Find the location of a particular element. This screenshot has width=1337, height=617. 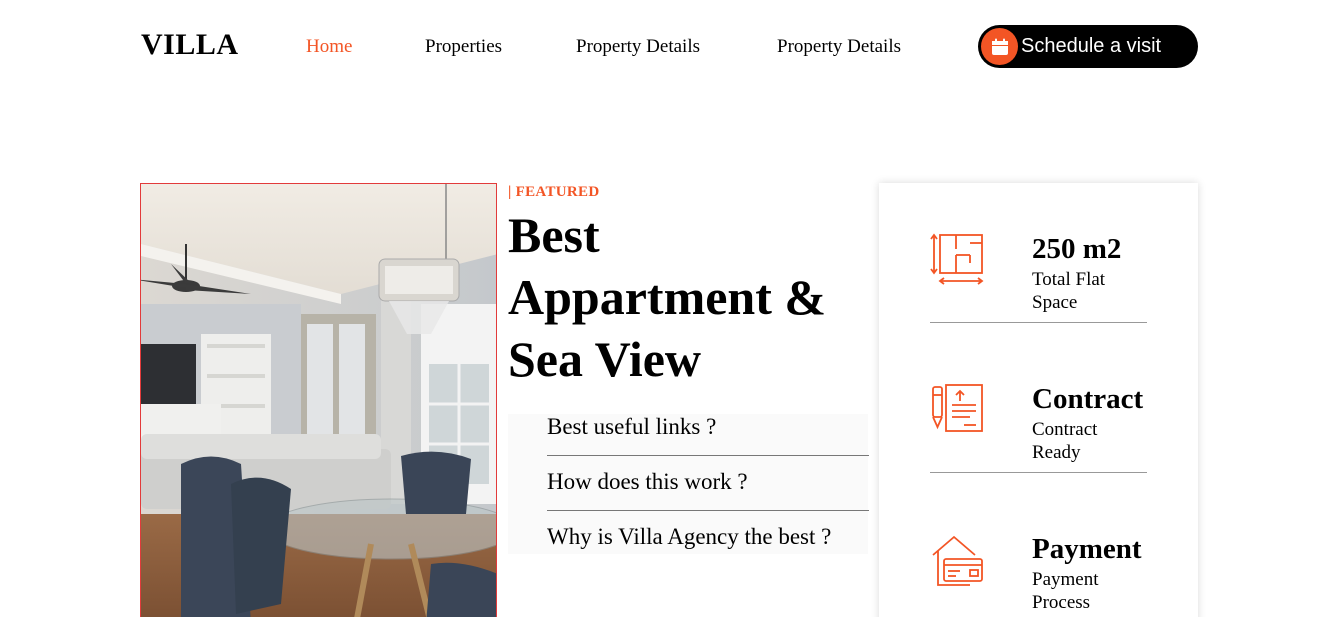

info-title: Contract is located at coordinates (1088, 399).